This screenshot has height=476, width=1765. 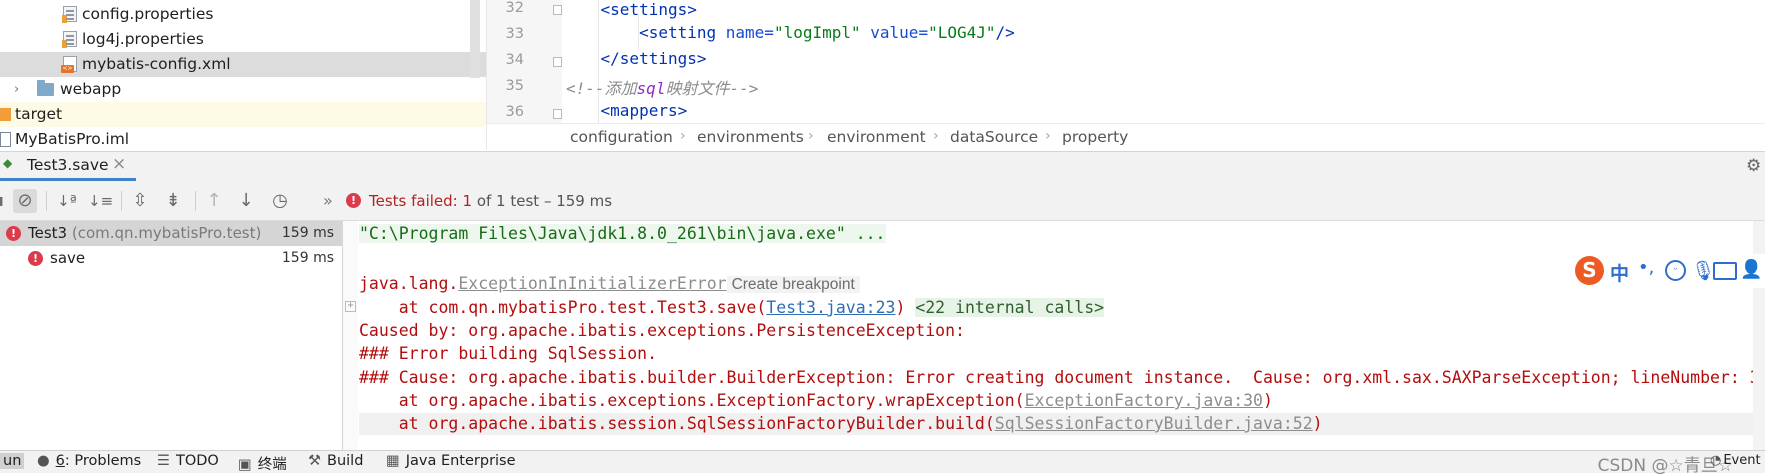 What do you see at coordinates (243, 138) in the screenshot?
I see `tree-item-mybatispro-iml: MyBatisPro.iml` at bounding box center [243, 138].